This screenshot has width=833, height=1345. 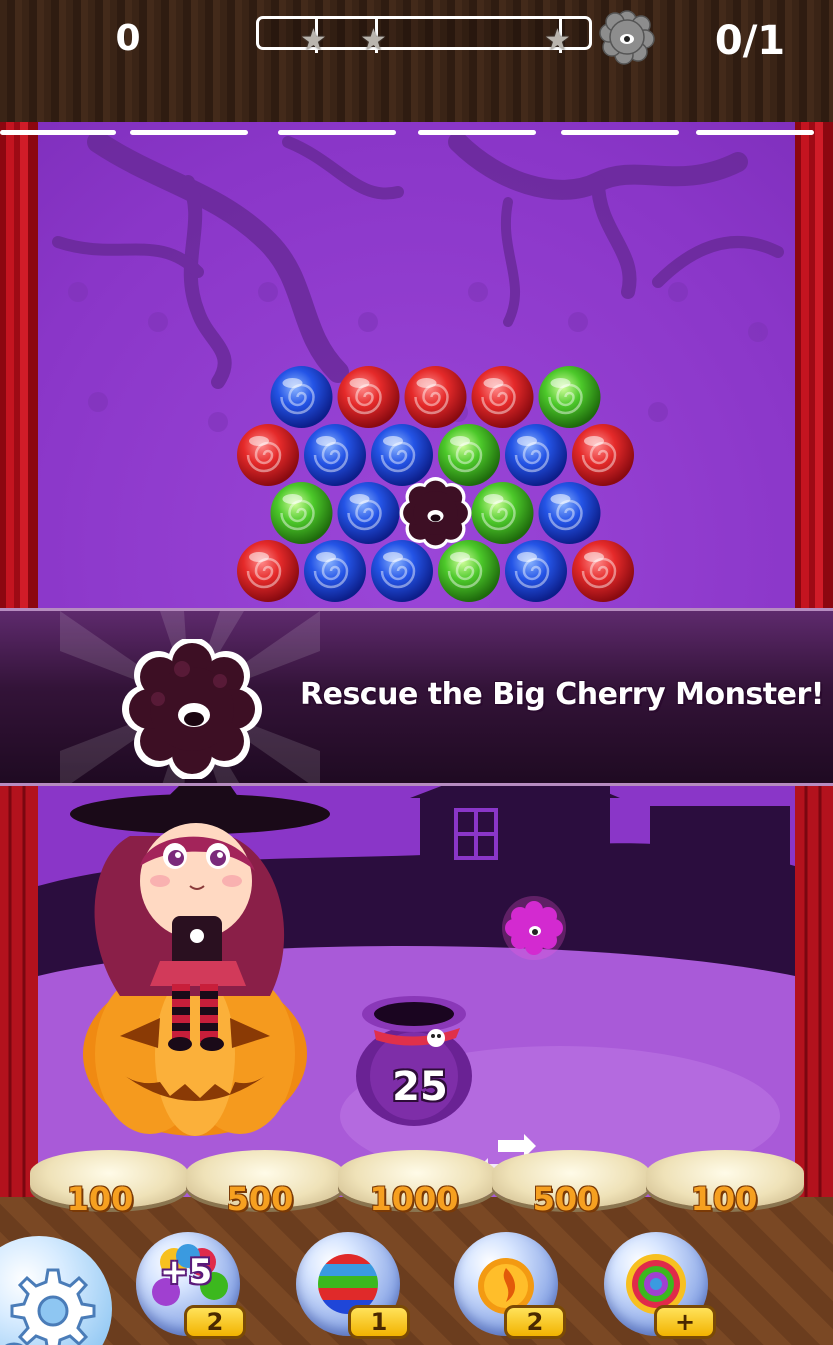 I want to click on objective-banner: Rescue the Big Cherry Monster!, so click(x=416, y=697).